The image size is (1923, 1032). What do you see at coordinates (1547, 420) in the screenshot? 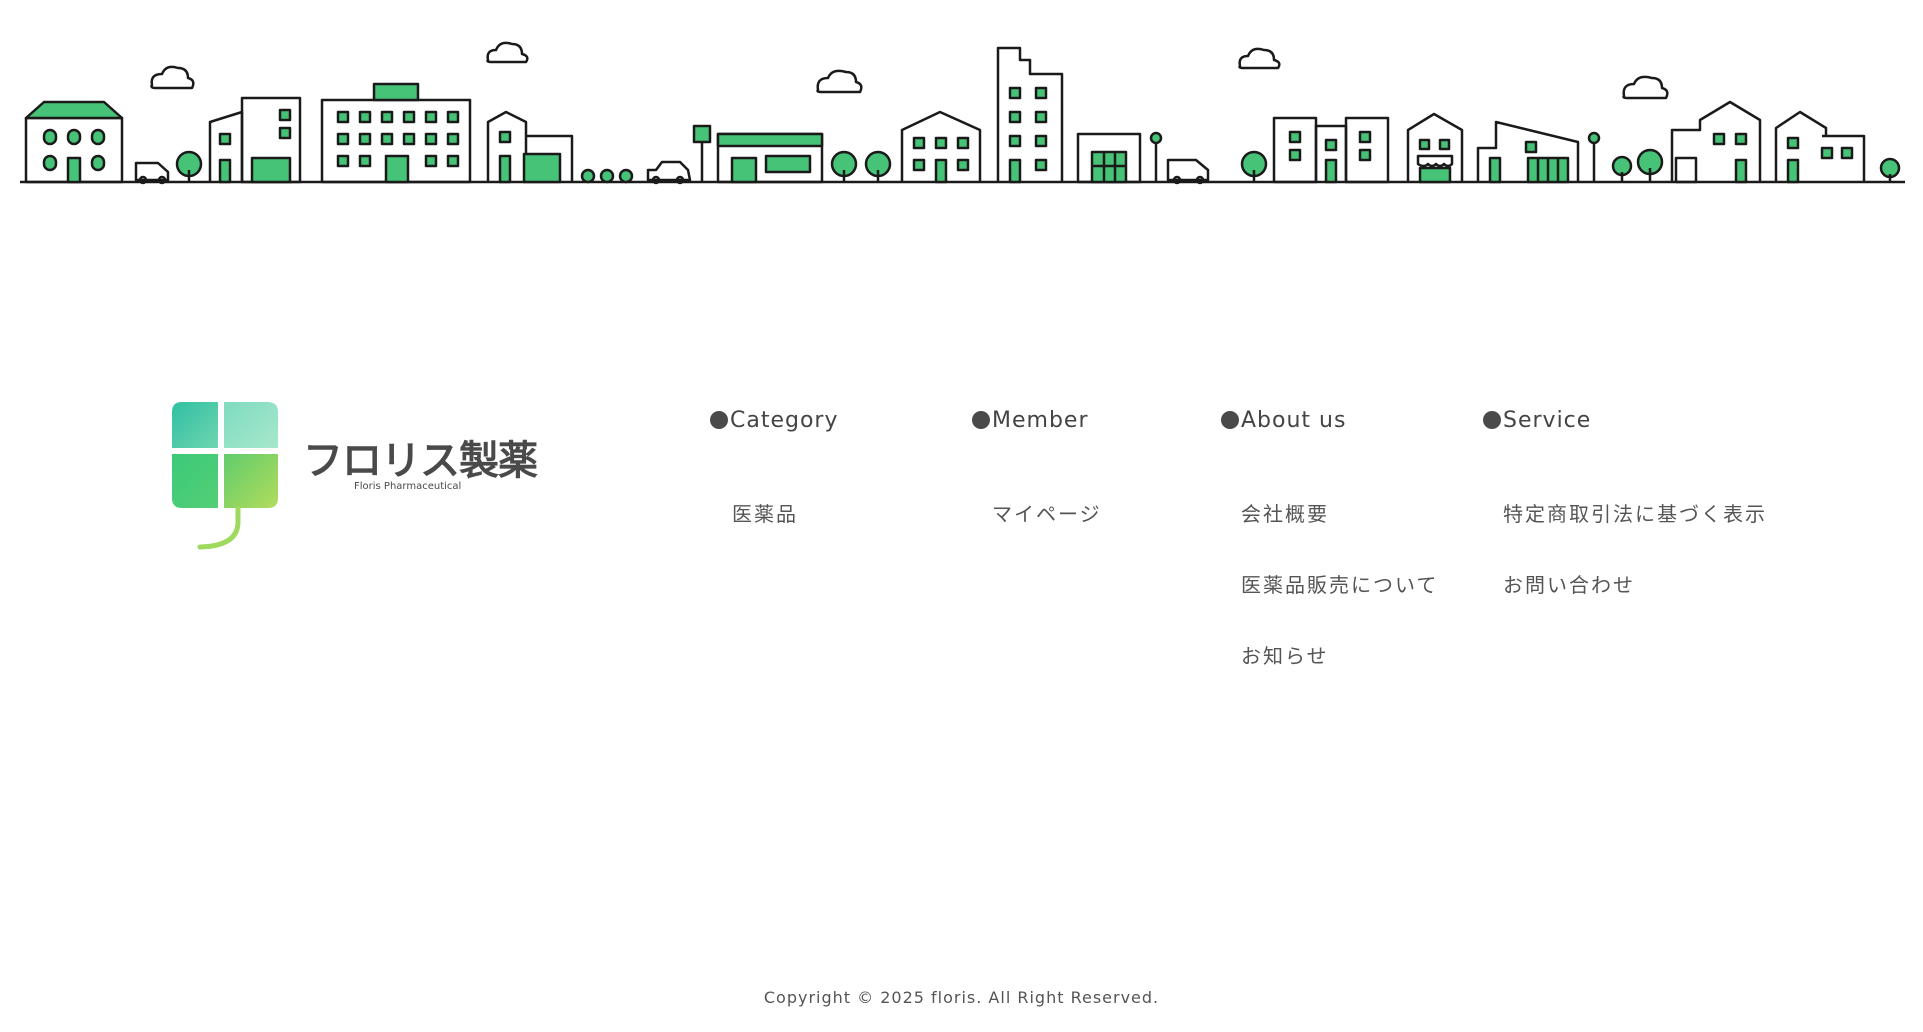
I see `heading-label: Service` at bounding box center [1547, 420].